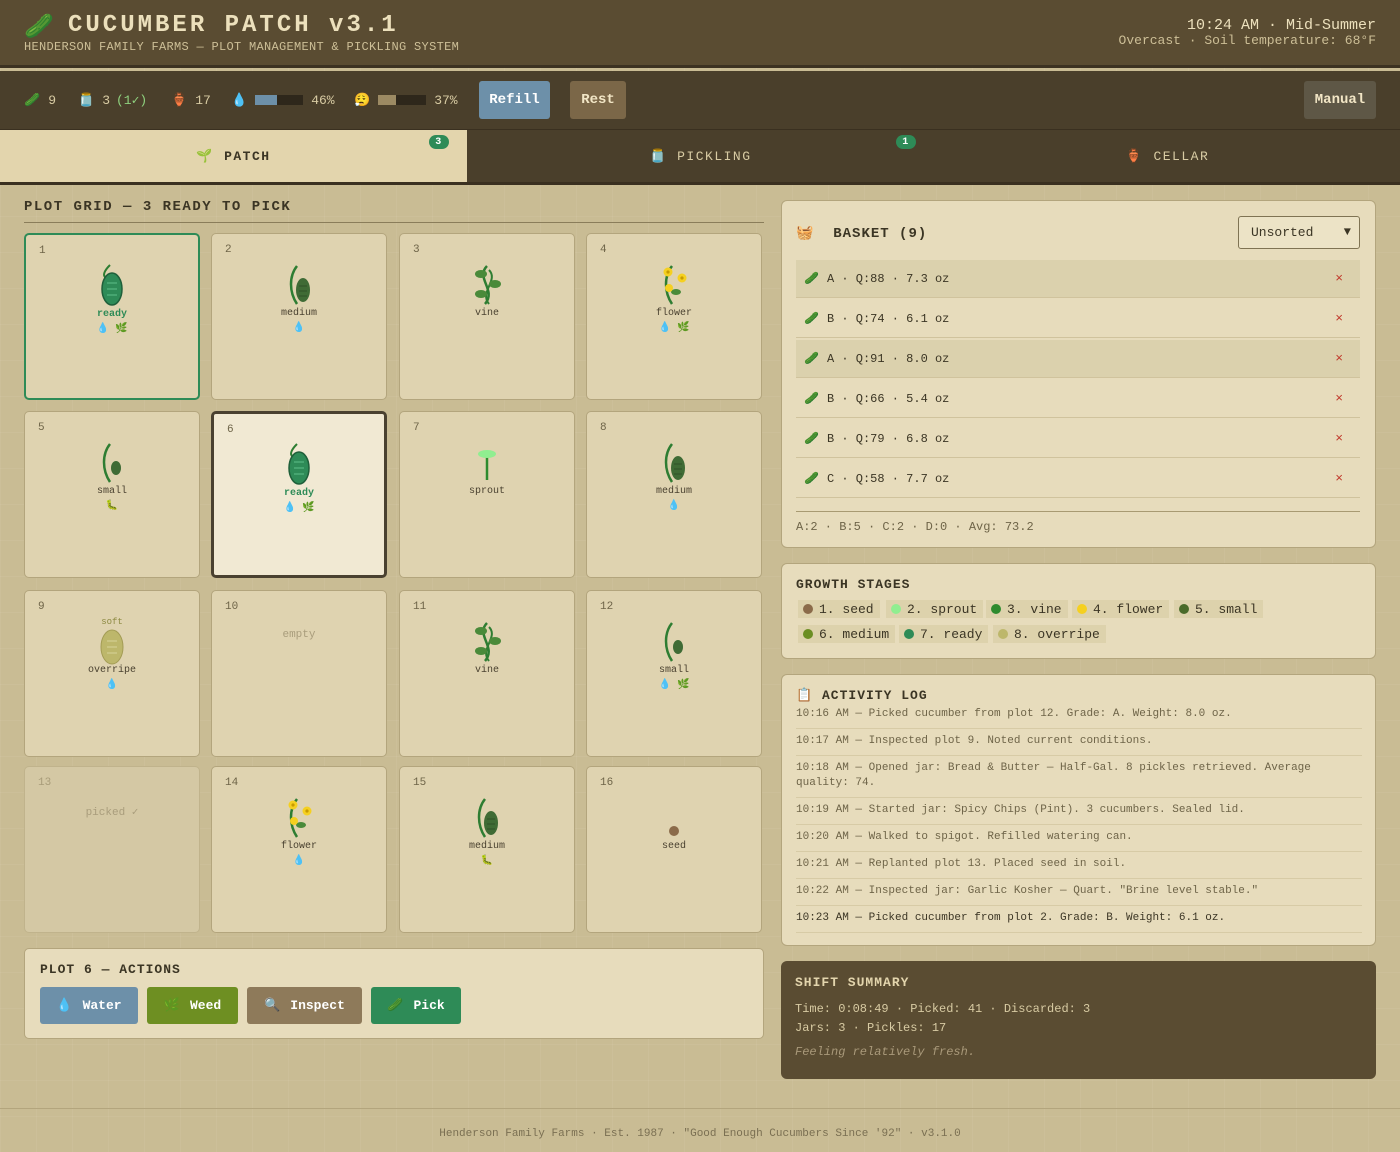 The width and height of the screenshot is (1400, 1152). Describe the element at coordinates (852, 982) in the screenshot. I see `shift-summary-title: SHIFT SUMMARY` at that location.